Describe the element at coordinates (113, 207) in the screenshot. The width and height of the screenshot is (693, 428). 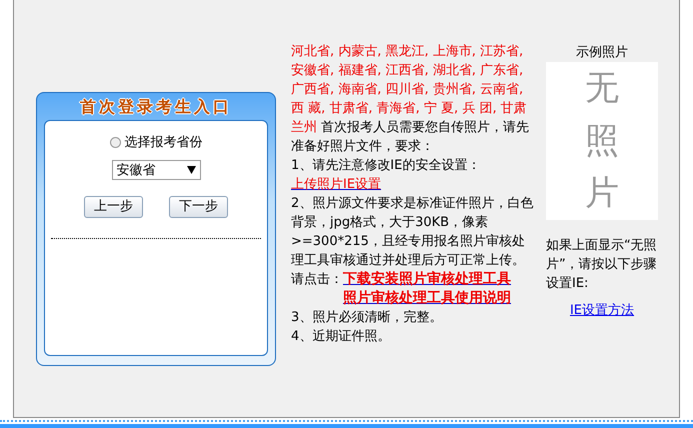
I see `step-button: 上一步` at that location.